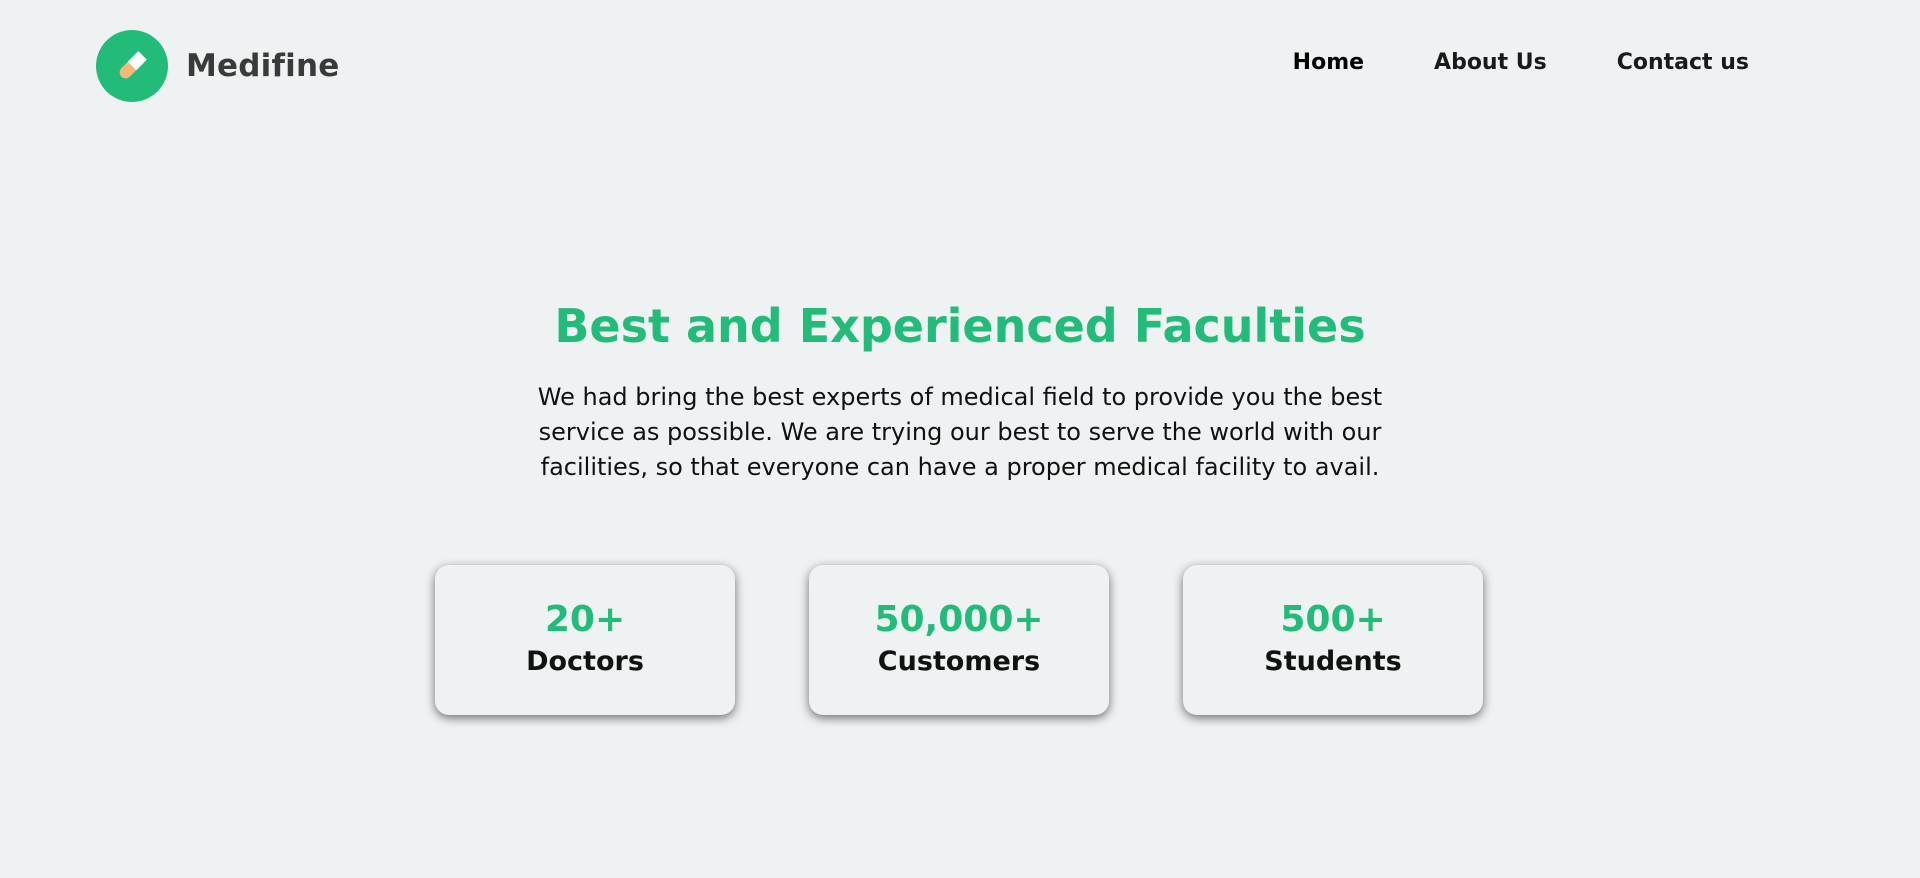  What do you see at coordinates (959, 661) in the screenshot?
I see `stat-label: Customers` at bounding box center [959, 661].